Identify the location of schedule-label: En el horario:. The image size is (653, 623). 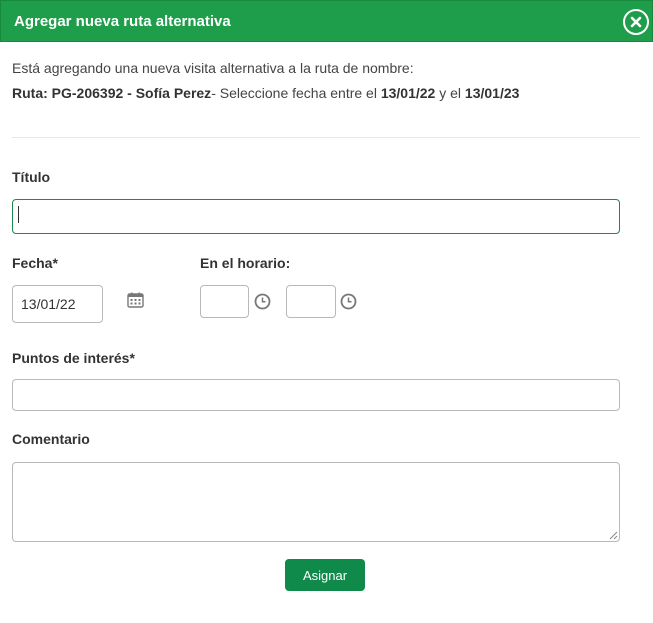
(245, 263).